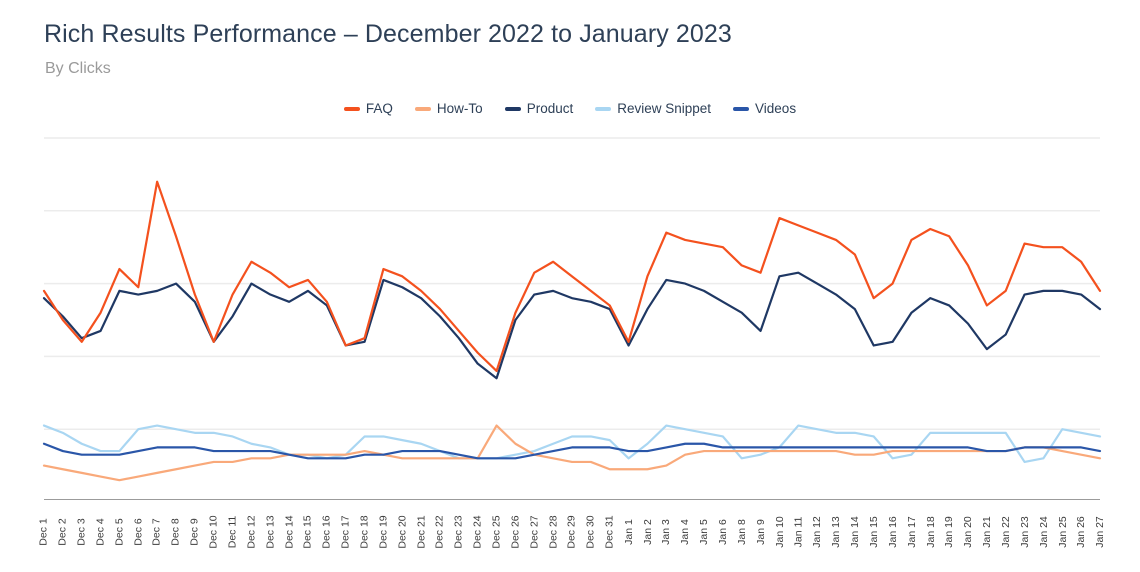 The image size is (1140, 572). What do you see at coordinates (911, 532) in the screenshot?
I see `x-tick-label: Jan 17` at bounding box center [911, 532].